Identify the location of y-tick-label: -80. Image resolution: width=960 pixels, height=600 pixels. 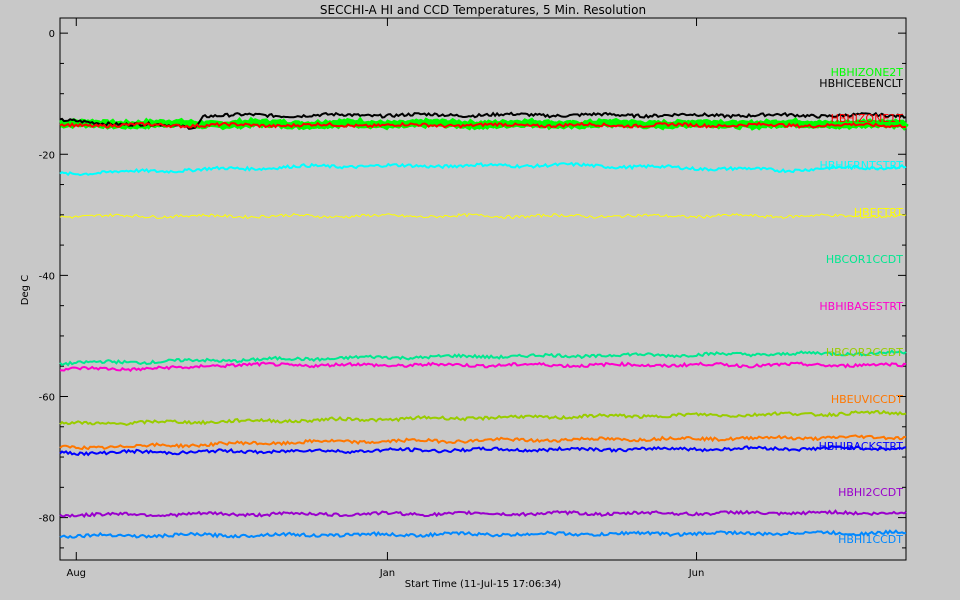
(47, 519).